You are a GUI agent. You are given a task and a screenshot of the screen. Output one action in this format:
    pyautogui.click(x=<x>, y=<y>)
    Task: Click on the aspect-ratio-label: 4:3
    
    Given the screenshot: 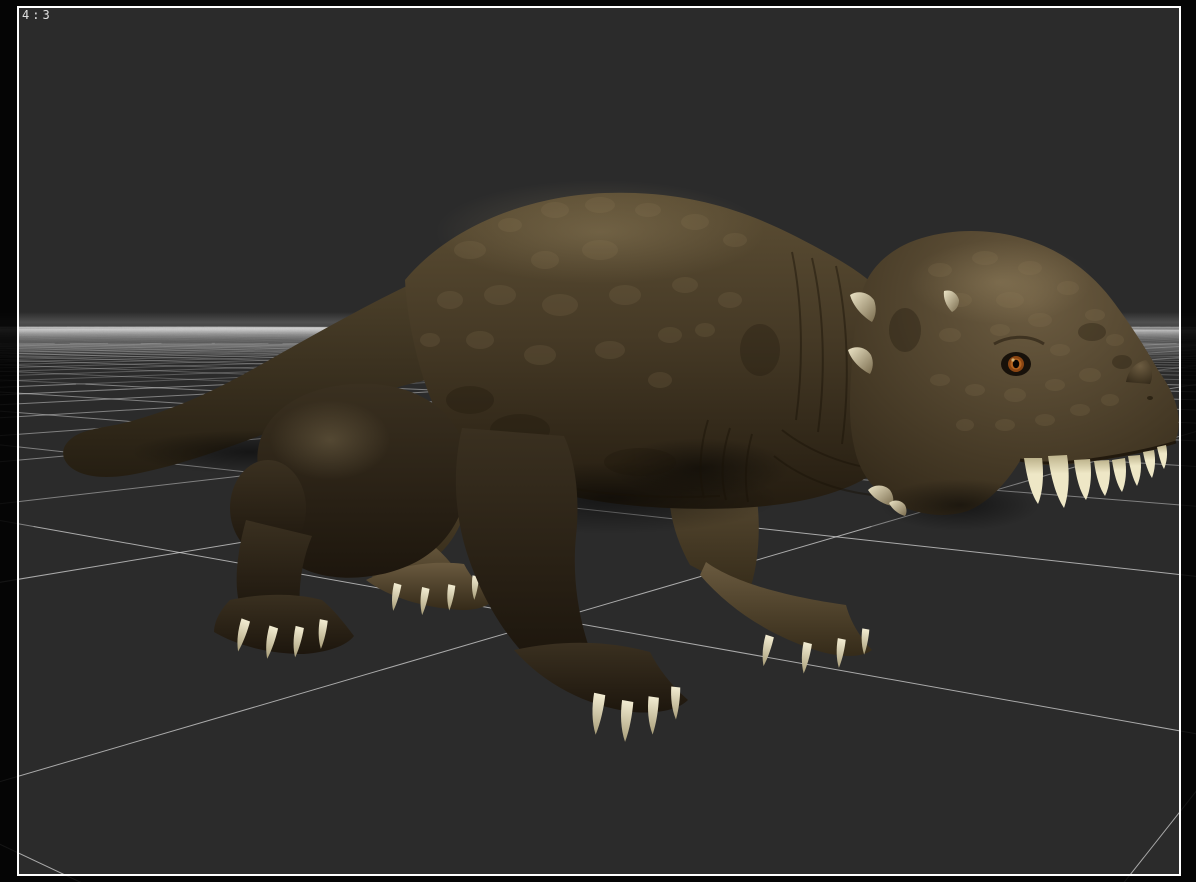 What is the action you would take?
    pyautogui.click(x=37, y=15)
    